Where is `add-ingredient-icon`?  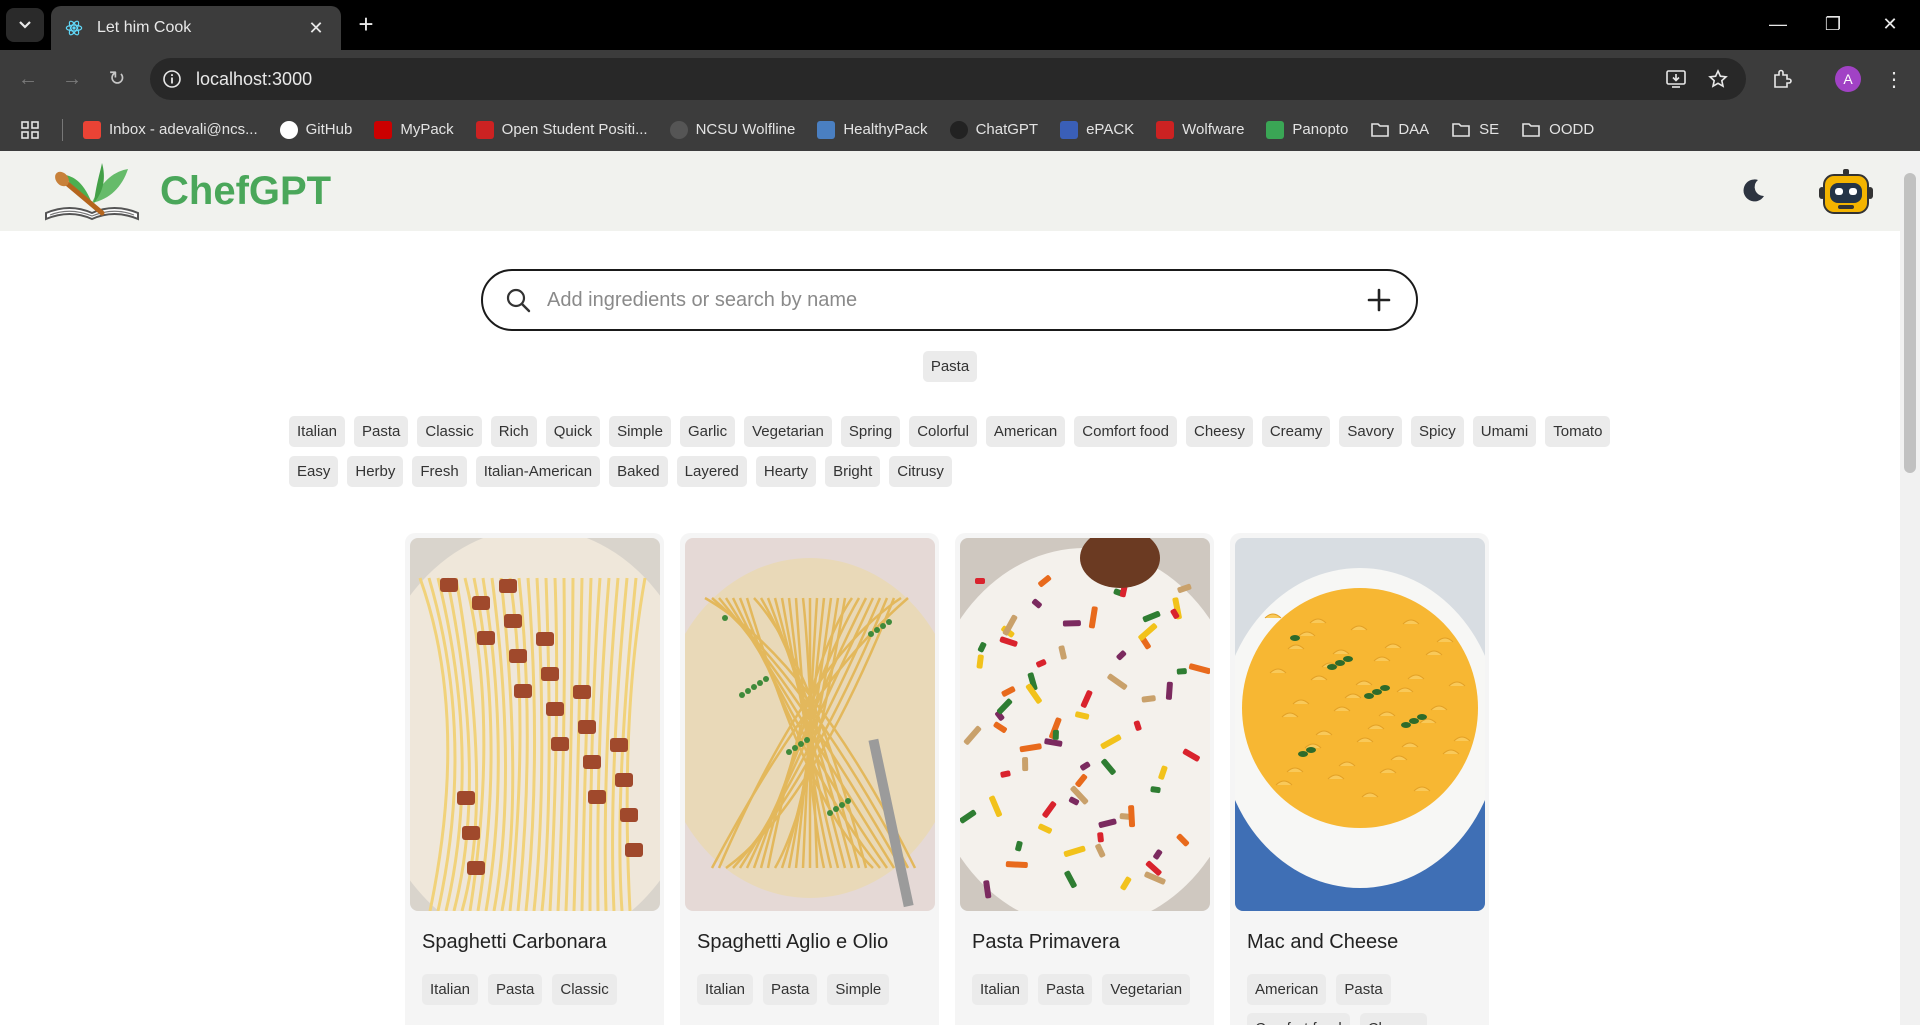
add-ingredient-icon is located at coordinates (1379, 300).